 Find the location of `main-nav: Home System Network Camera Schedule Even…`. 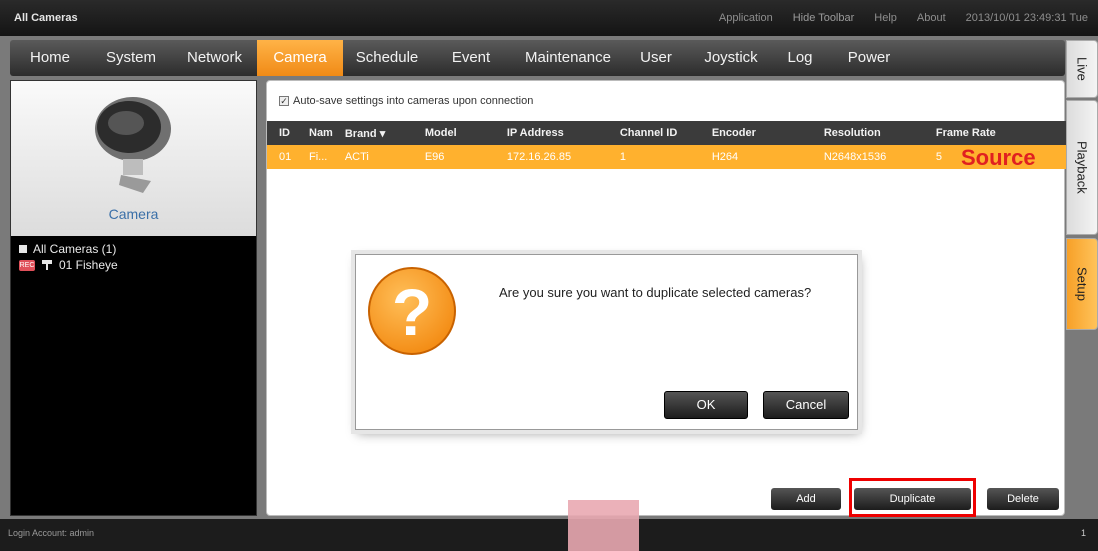

main-nav: Home System Network Camera Schedule Even… is located at coordinates (537, 58).